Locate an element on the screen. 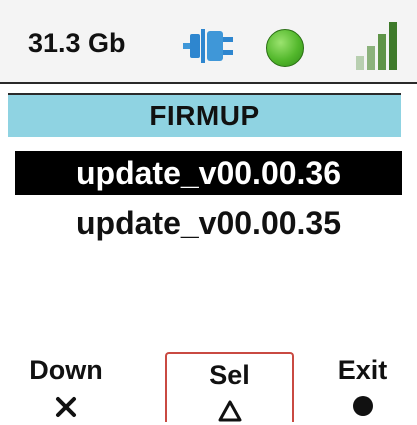  usb-plug-icon is located at coordinates (208, 46).